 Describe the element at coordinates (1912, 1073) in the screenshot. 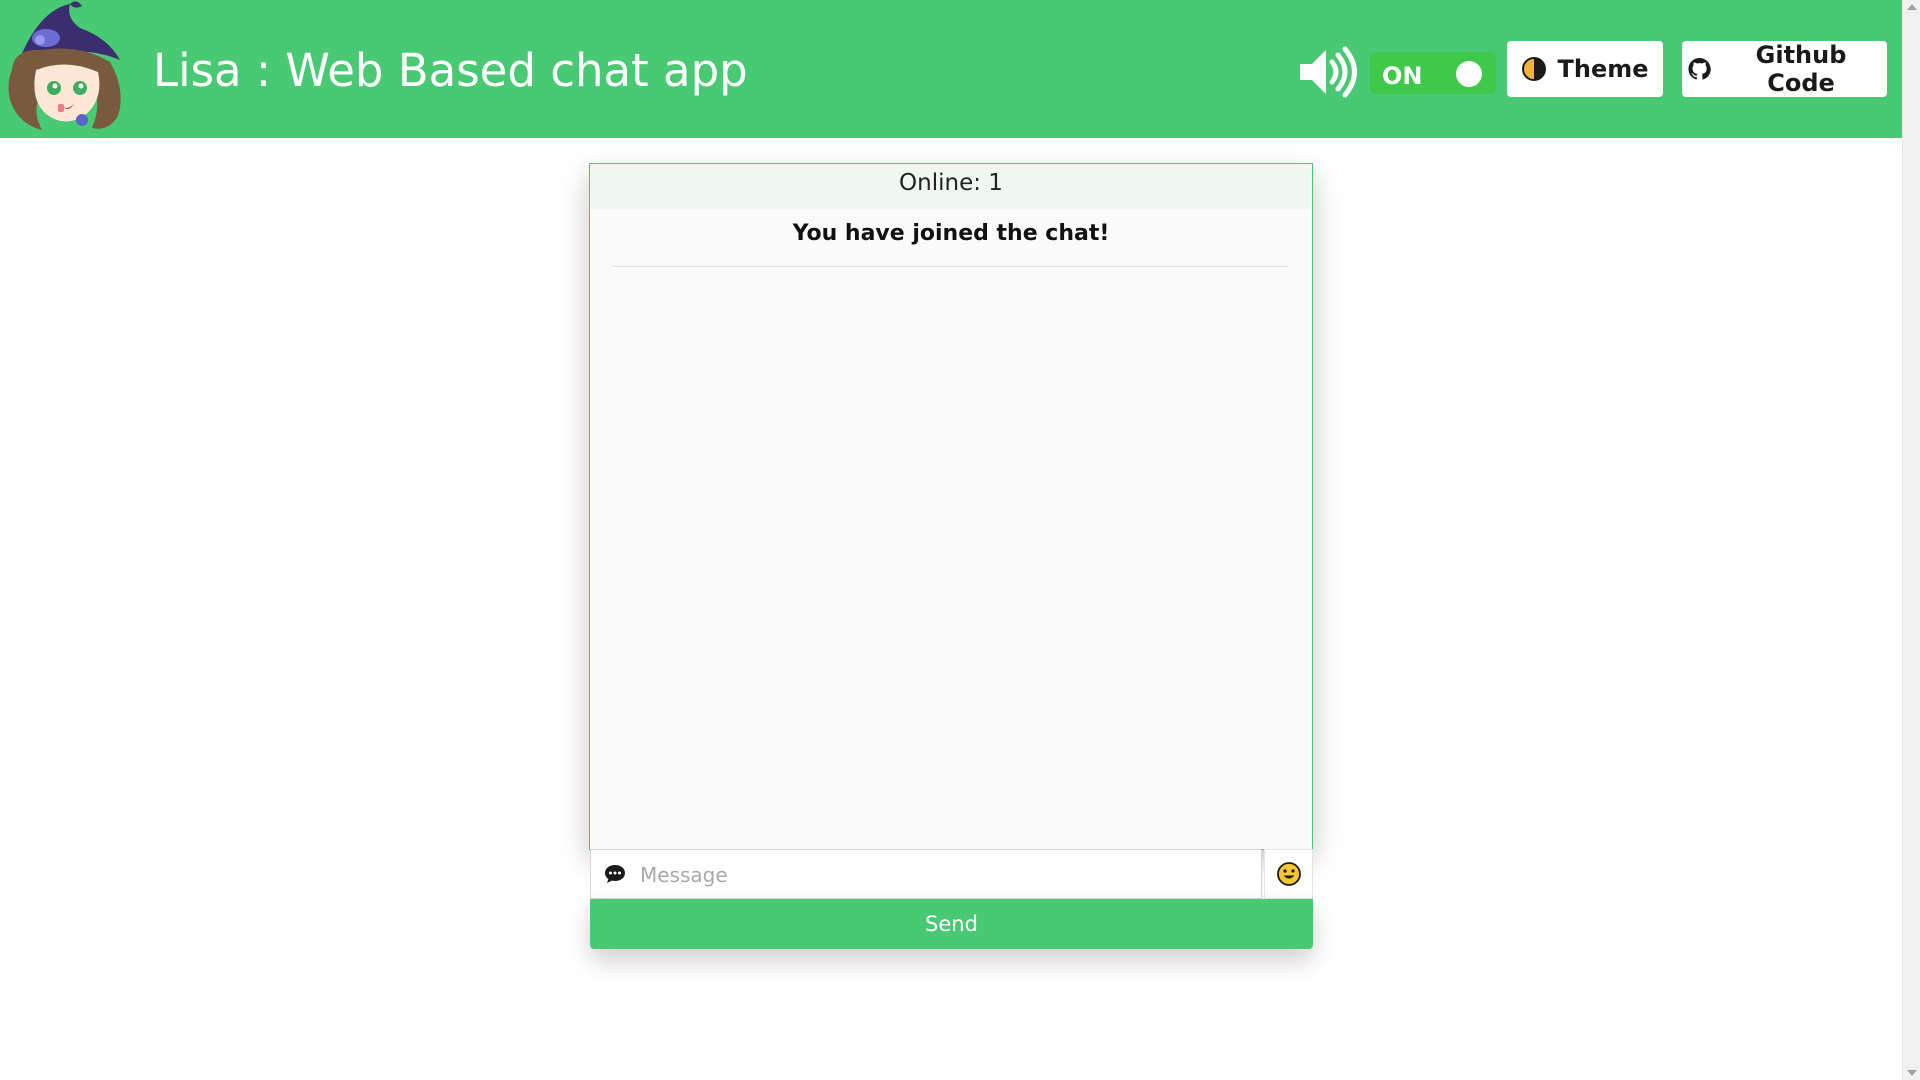

I see `scroll-down-arrow-icon` at that location.